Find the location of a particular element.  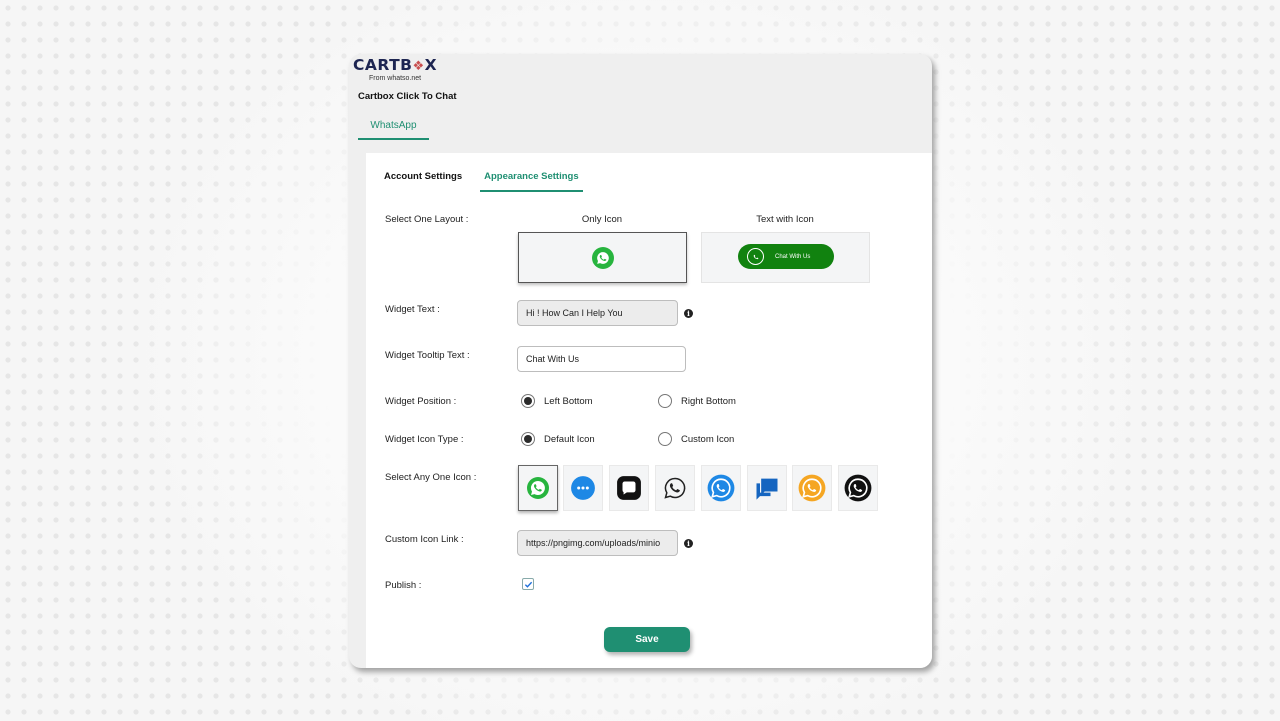

whatsapp-orange-icon is located at coordinates (812, 488).